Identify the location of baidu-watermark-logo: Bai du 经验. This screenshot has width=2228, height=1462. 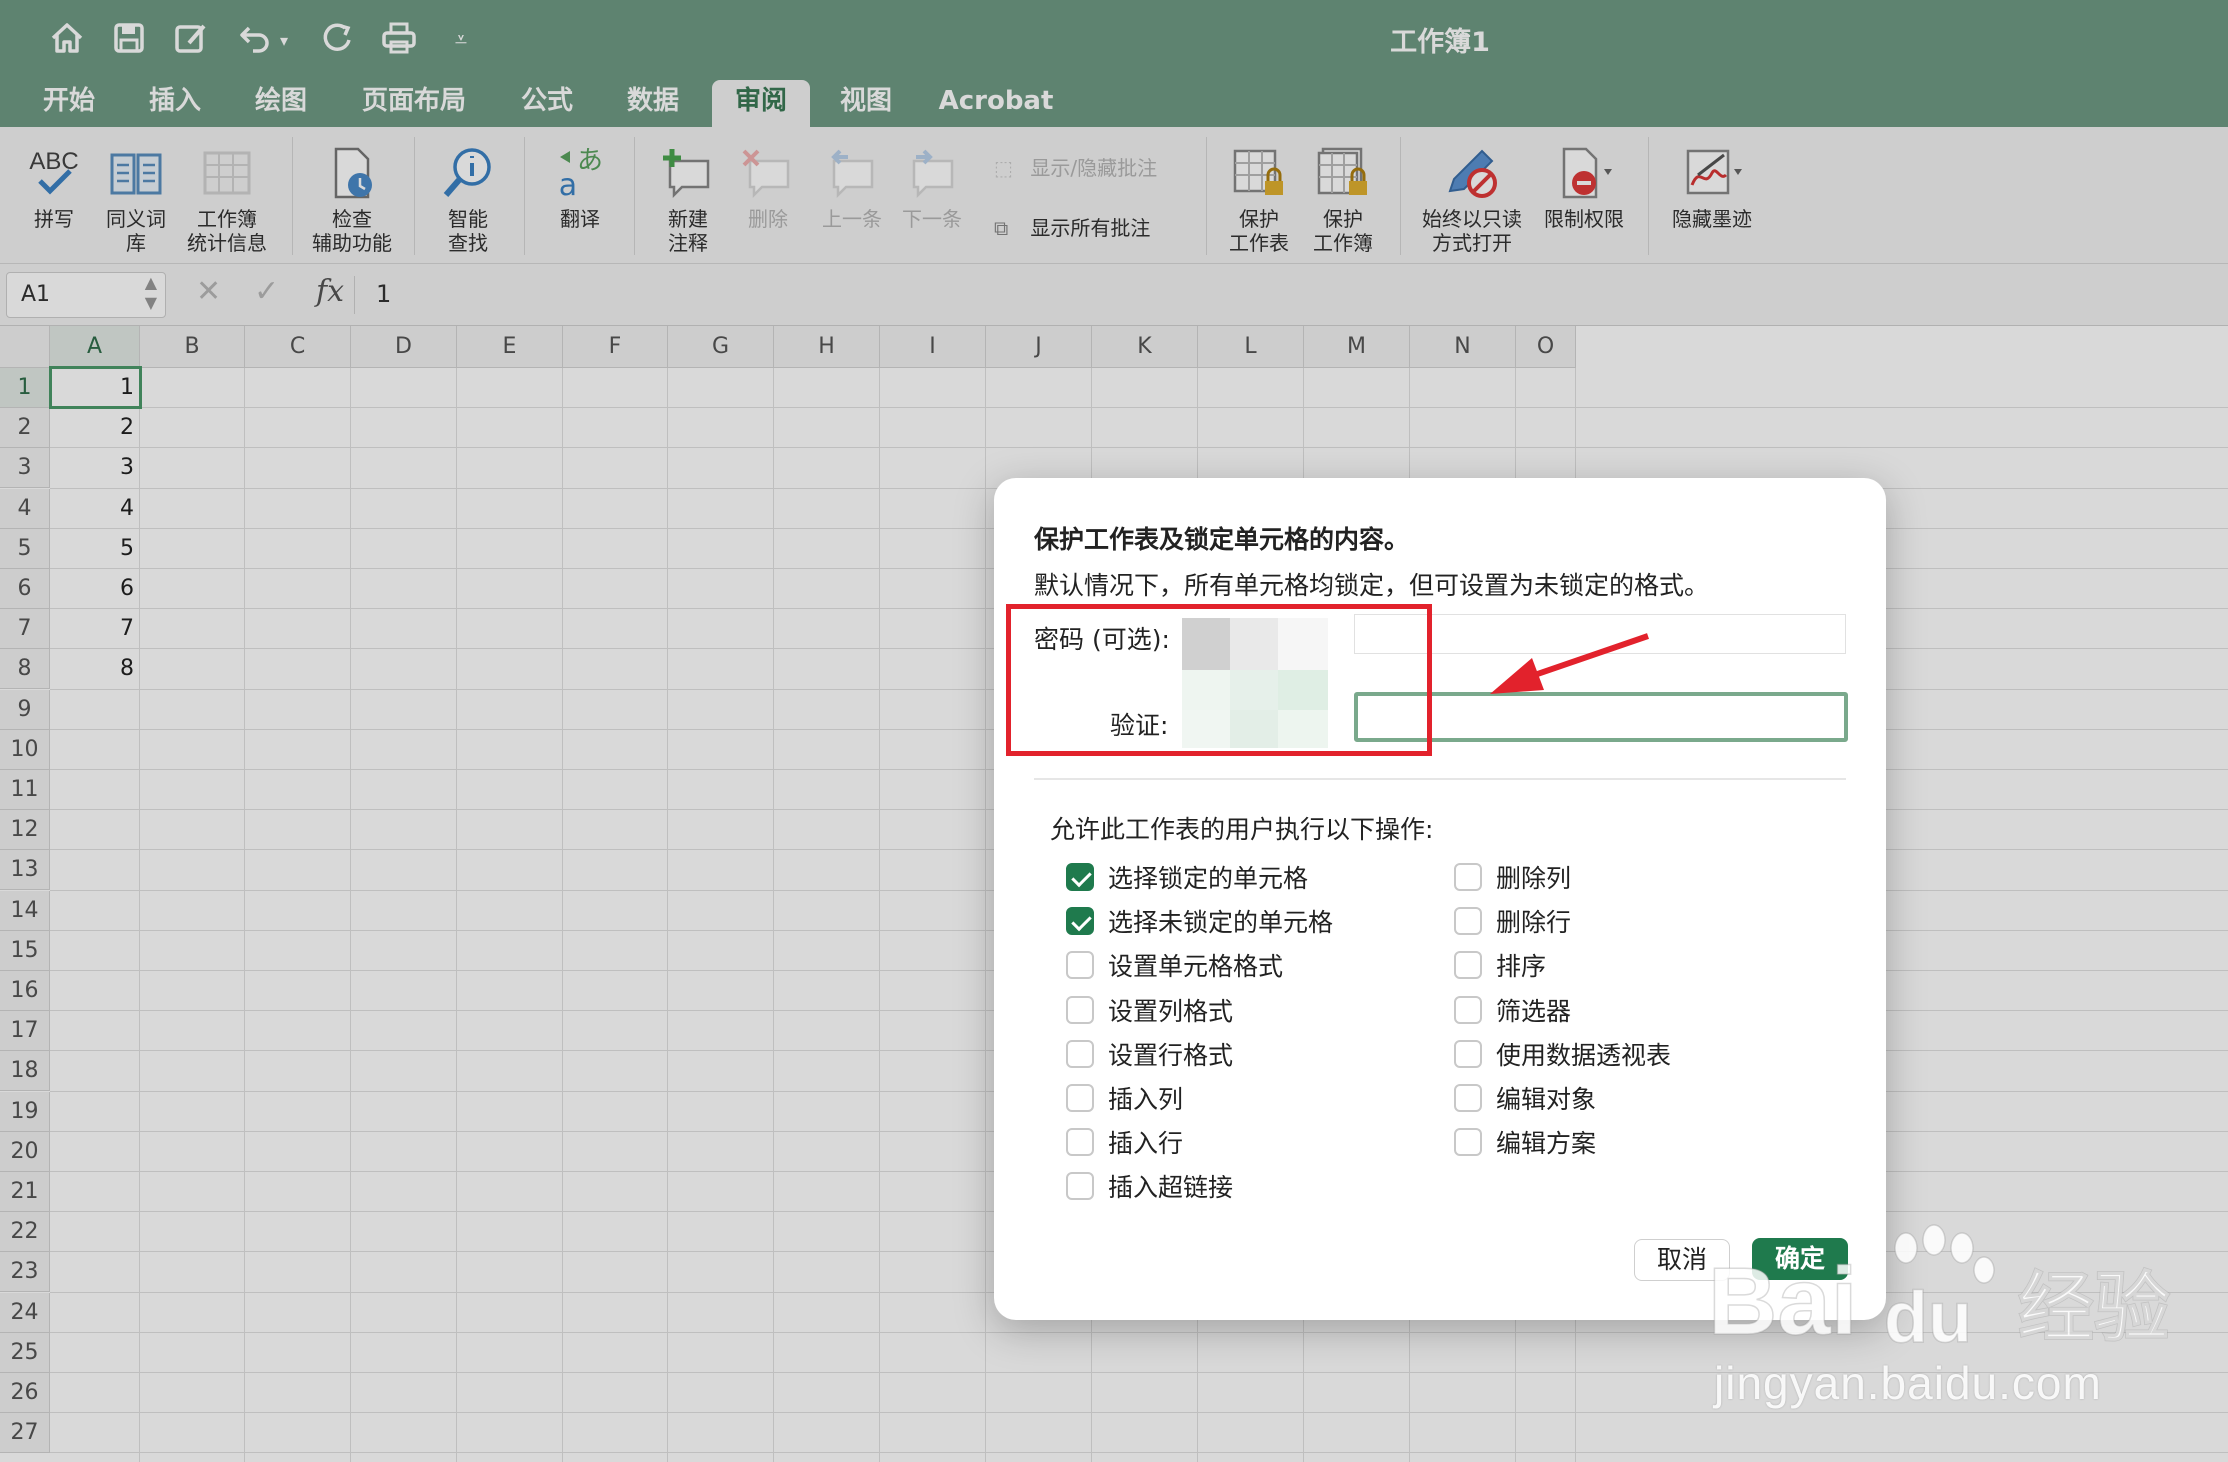
(1939, 1291).